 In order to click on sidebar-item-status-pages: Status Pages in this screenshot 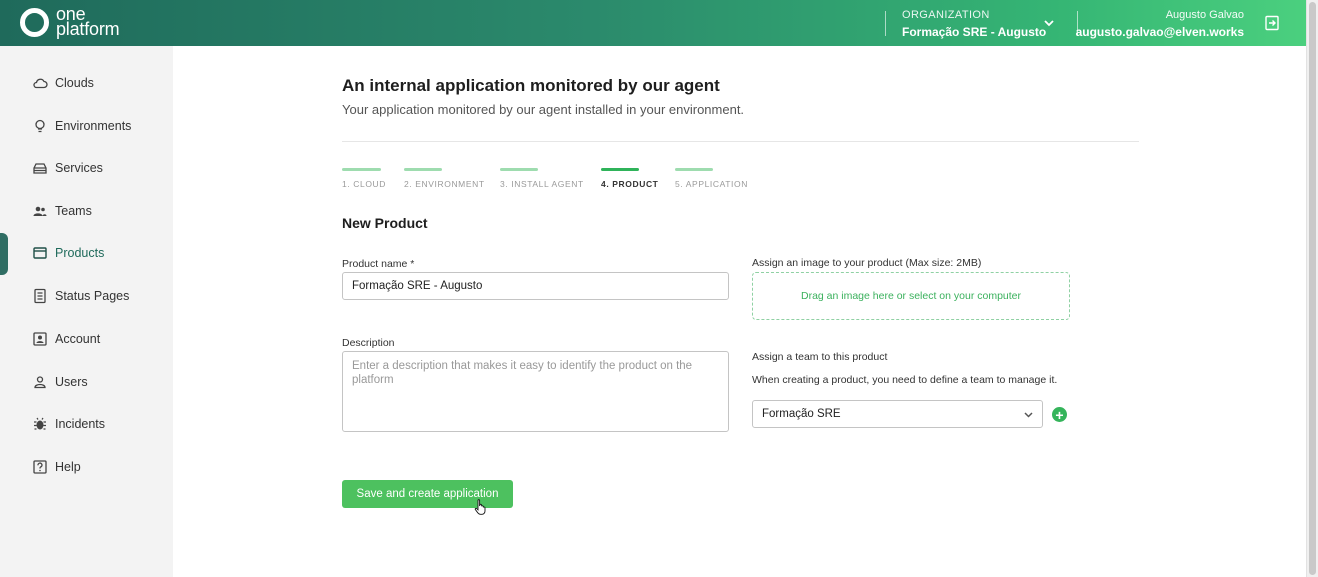, I will do `click(86, 296)`.